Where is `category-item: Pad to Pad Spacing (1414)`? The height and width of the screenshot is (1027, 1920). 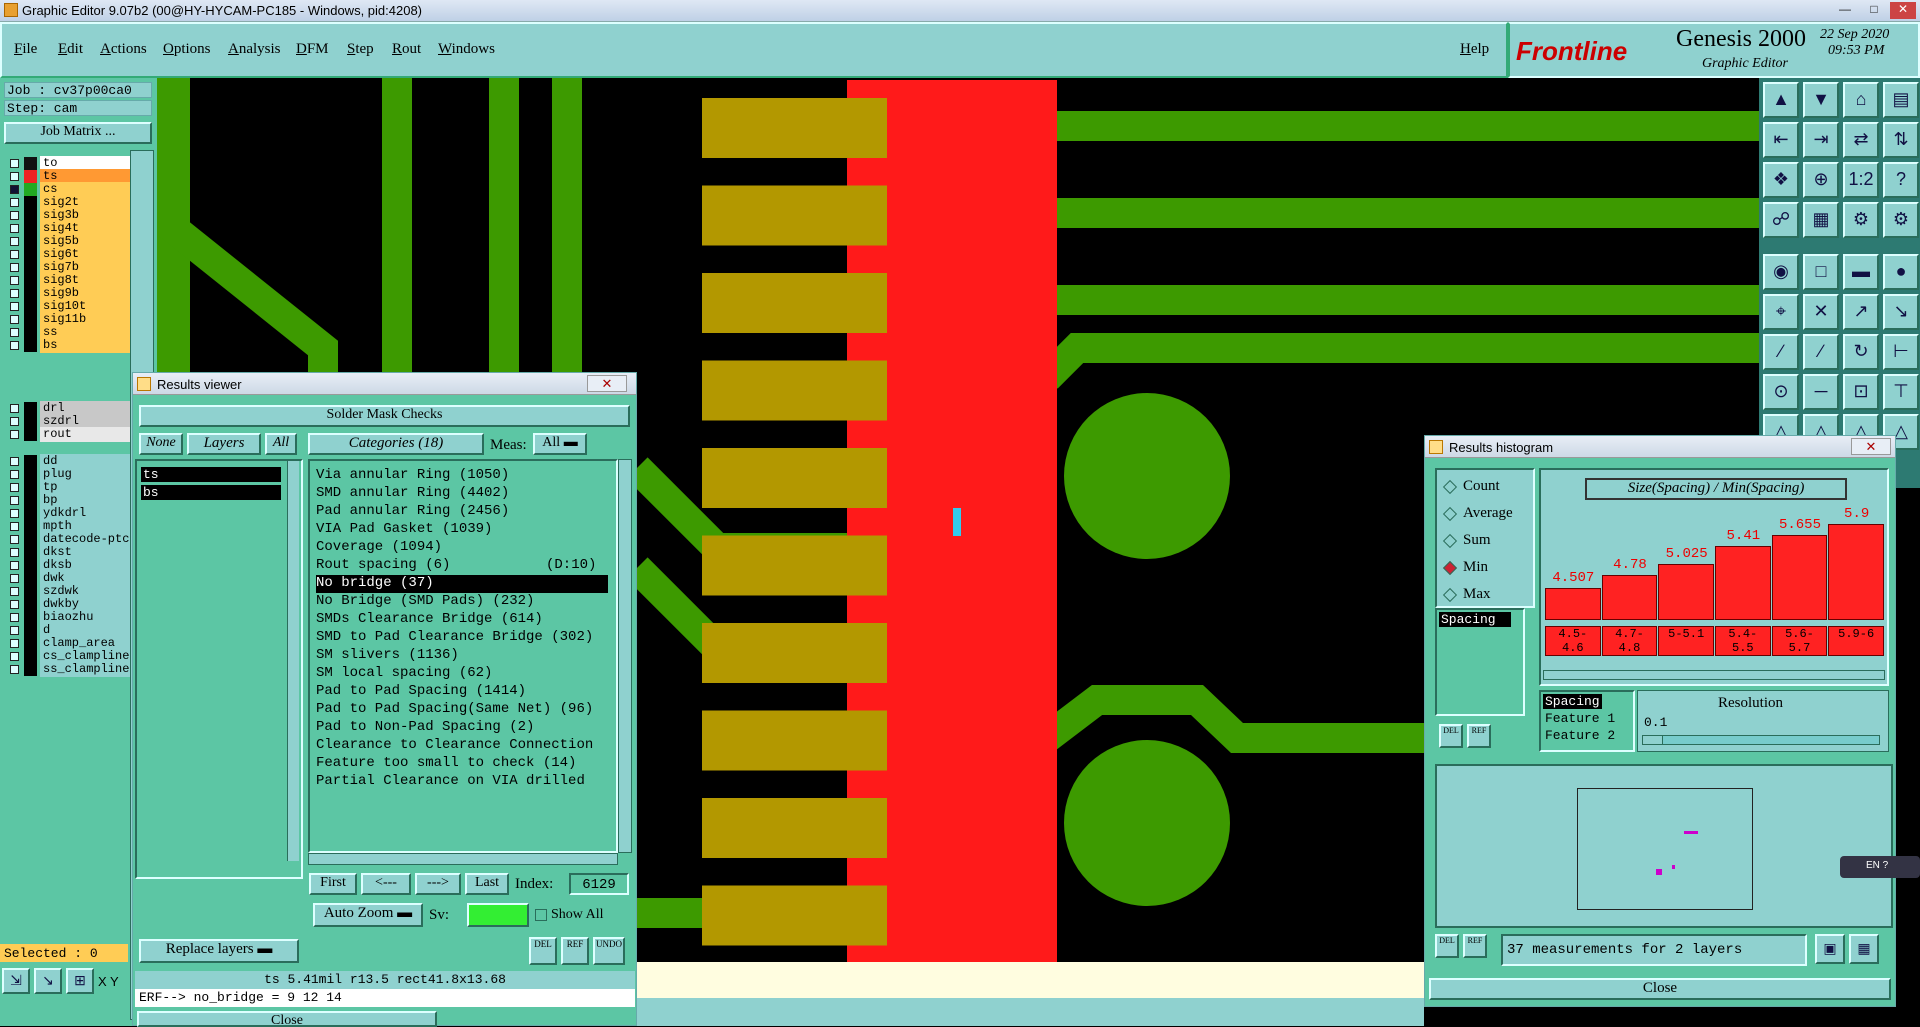 category-item: Pad to Pad Spacing (1414) is located at coordinates (421, 692).